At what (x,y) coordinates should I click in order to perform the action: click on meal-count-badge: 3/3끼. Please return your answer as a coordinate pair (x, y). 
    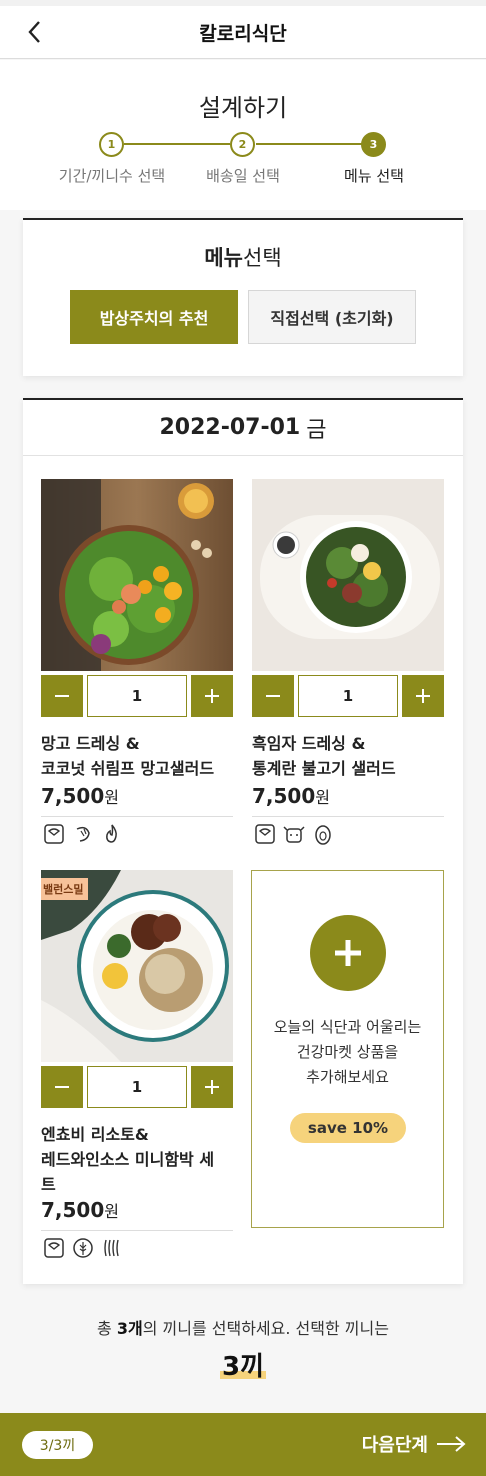
    Looking at the image, I should click on (57, 1445).